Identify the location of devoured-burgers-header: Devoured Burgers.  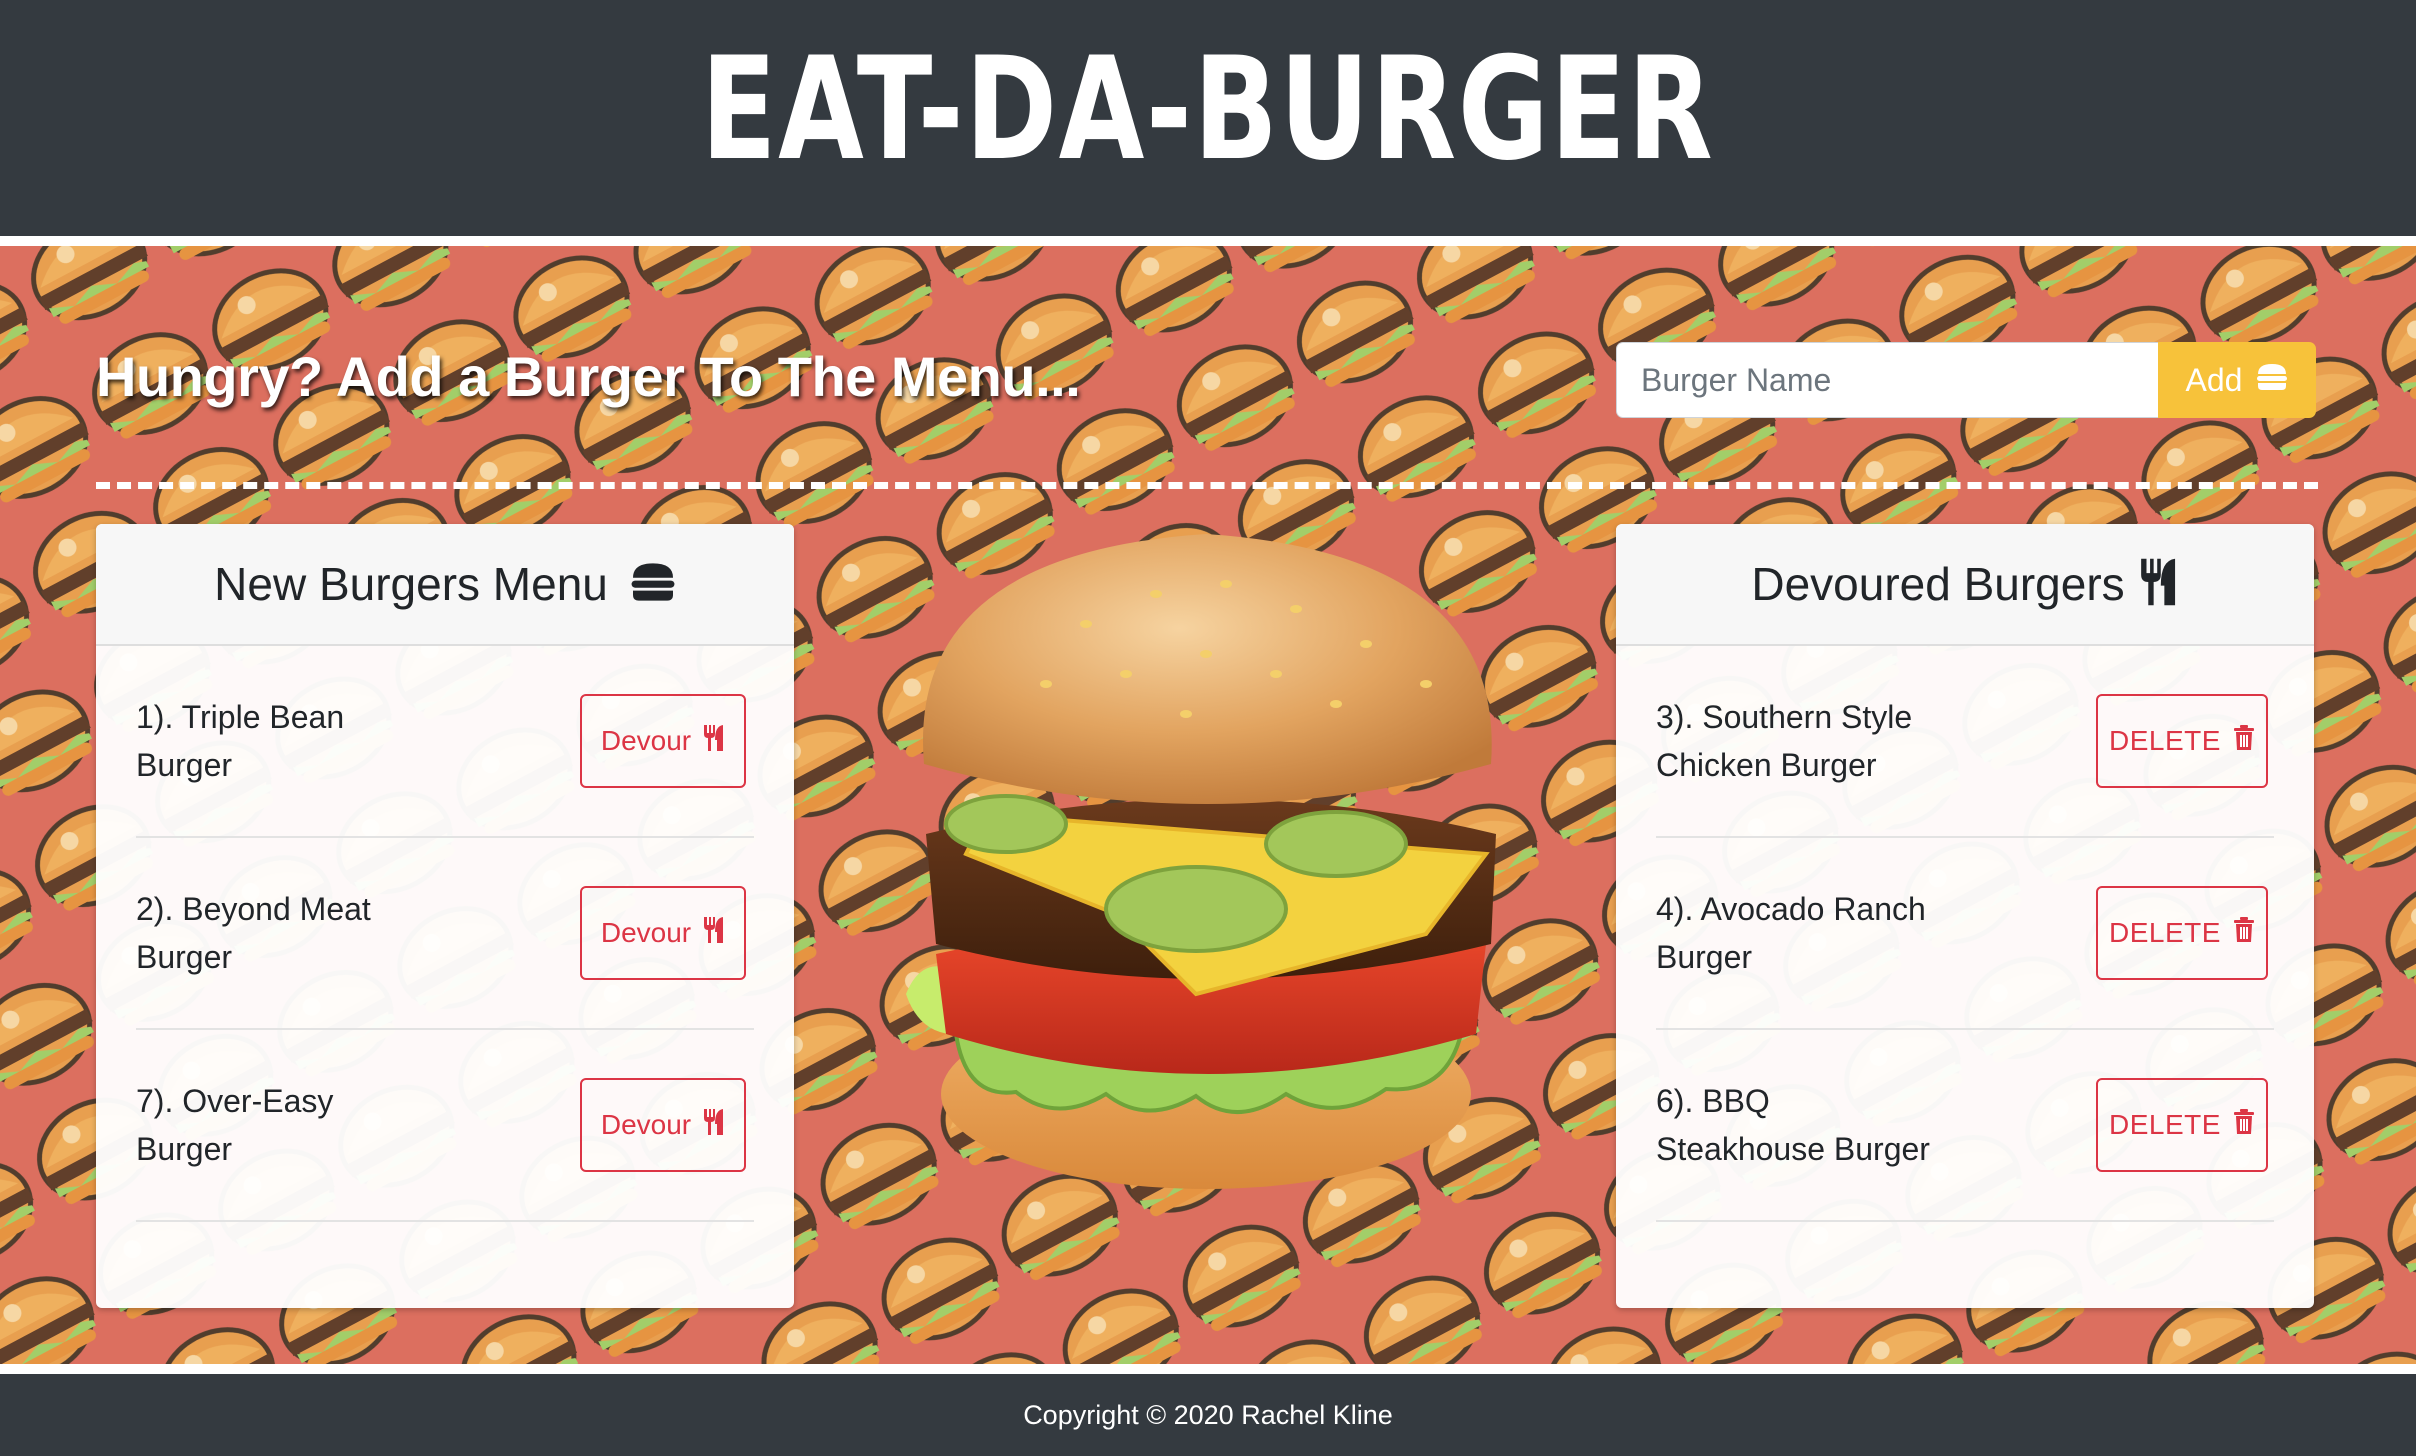
(1965, 585).